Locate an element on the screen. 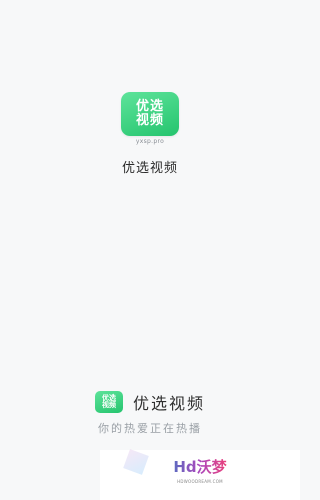 Image resolution: width=320 pixels, height=500 pixels. logo-line-2: 视频 is located at coordinates (149, 120).